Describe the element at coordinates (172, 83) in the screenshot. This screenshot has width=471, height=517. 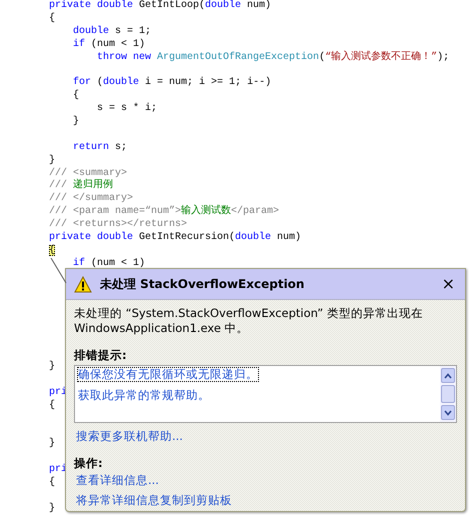
I see `code-line: for (double i = num; i >= 1; i--)` at that location.